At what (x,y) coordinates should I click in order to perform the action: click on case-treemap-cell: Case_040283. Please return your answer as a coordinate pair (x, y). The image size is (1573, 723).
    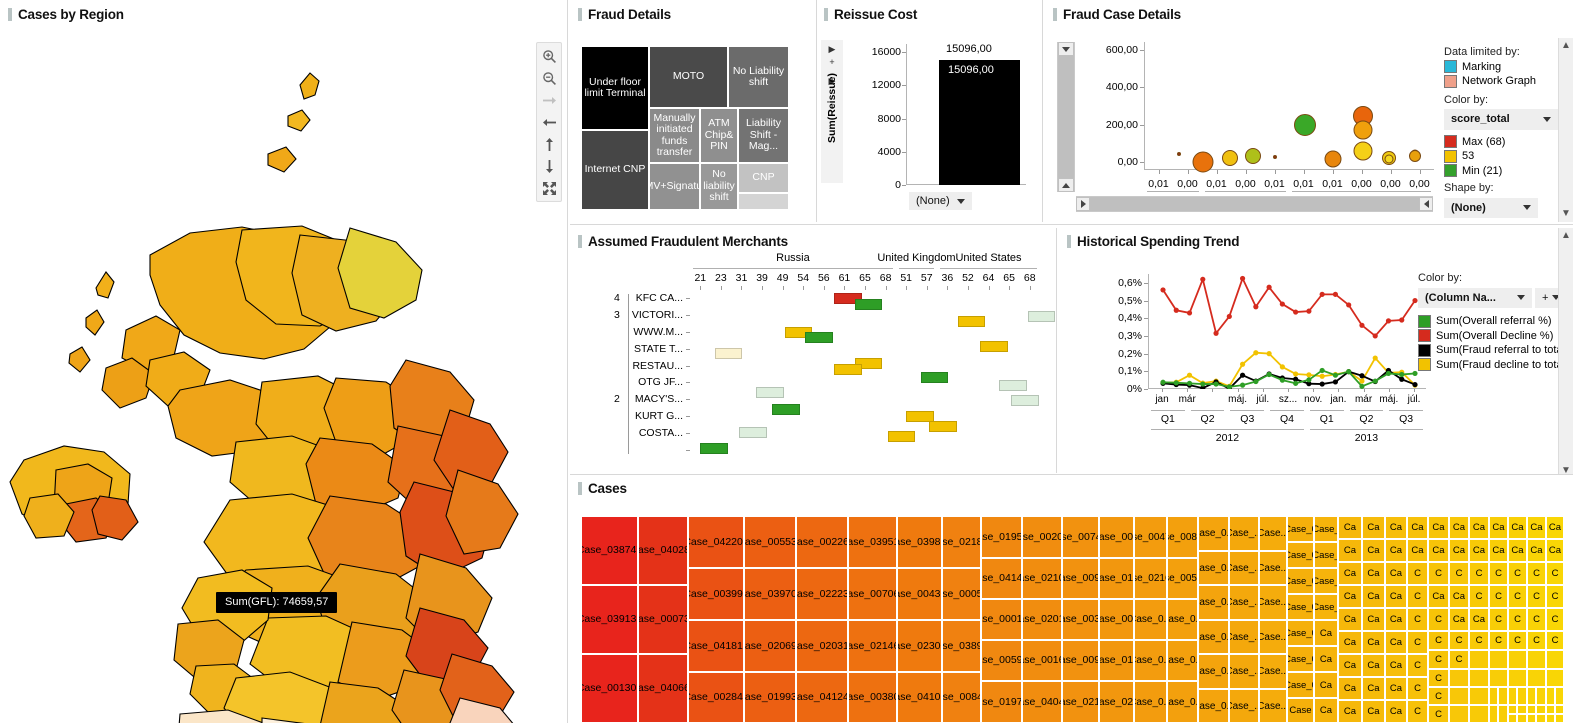
    Looking at the image, I should click on (663, 550).